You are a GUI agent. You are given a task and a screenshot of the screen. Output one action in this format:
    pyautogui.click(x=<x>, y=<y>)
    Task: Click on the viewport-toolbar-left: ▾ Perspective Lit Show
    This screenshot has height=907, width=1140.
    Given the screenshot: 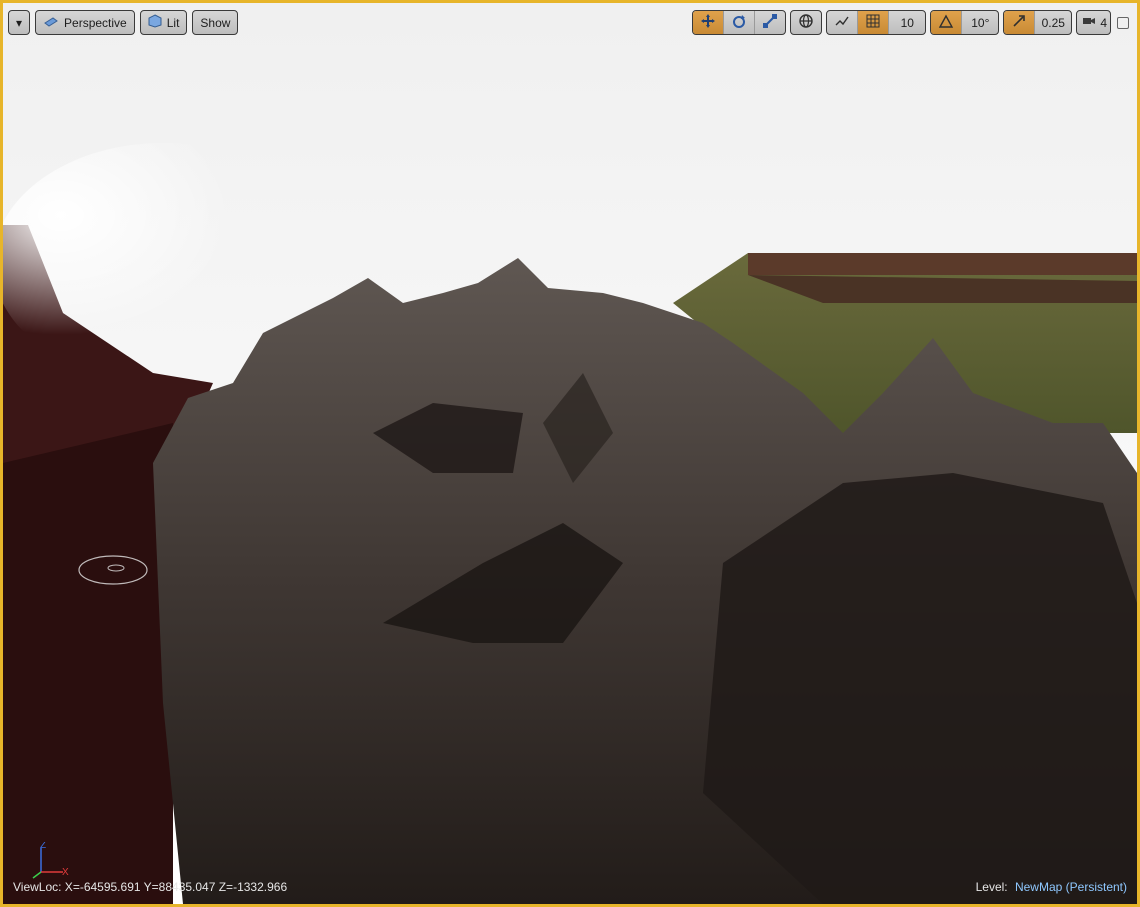 What is the action you would take?
    pyautogui.click(x=123, y=22)
    